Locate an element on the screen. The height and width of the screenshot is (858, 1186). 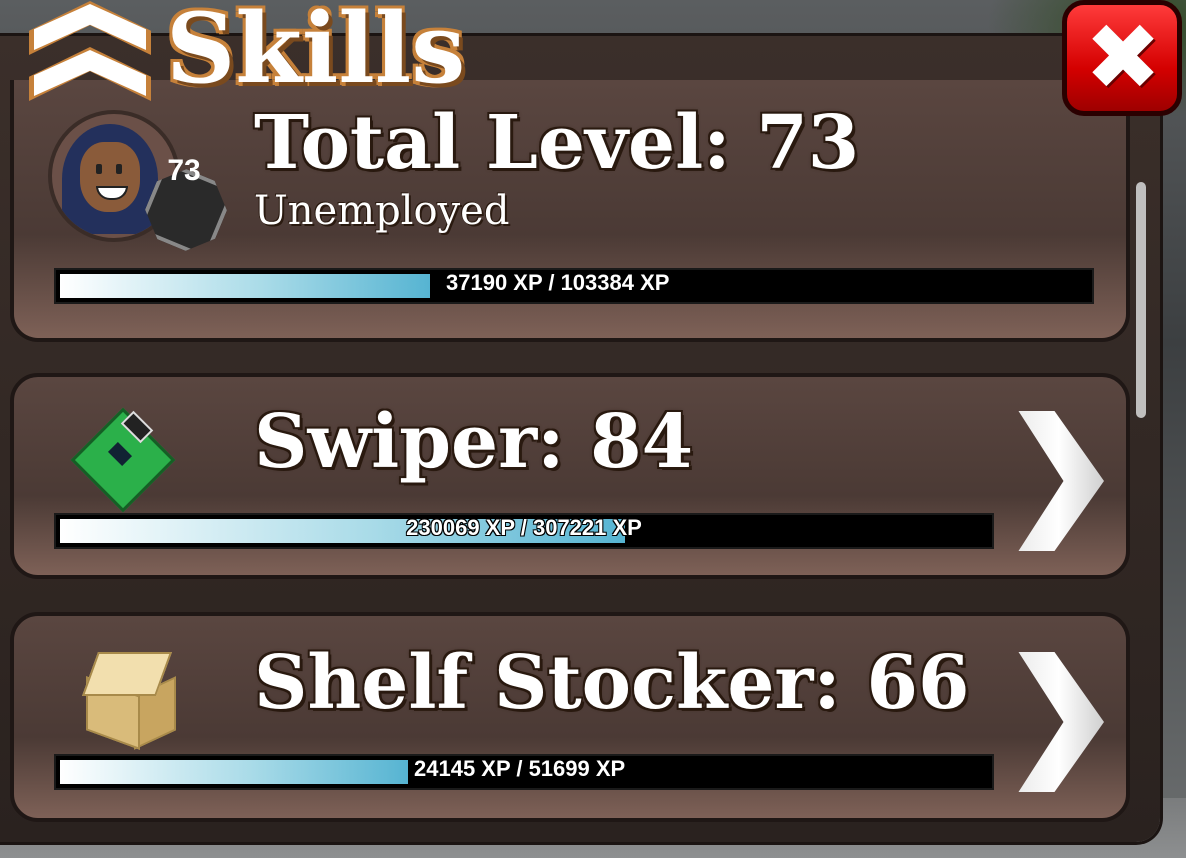
skill-xp-bar: 230069 XP / 307221 XP is located at coordinates (524, 531).